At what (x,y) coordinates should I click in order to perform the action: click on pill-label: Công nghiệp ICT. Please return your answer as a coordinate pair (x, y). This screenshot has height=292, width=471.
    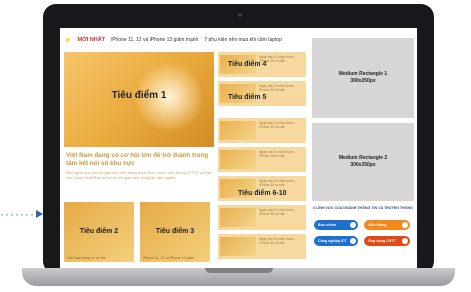
    Looking at the image, I should click on (332, 241).